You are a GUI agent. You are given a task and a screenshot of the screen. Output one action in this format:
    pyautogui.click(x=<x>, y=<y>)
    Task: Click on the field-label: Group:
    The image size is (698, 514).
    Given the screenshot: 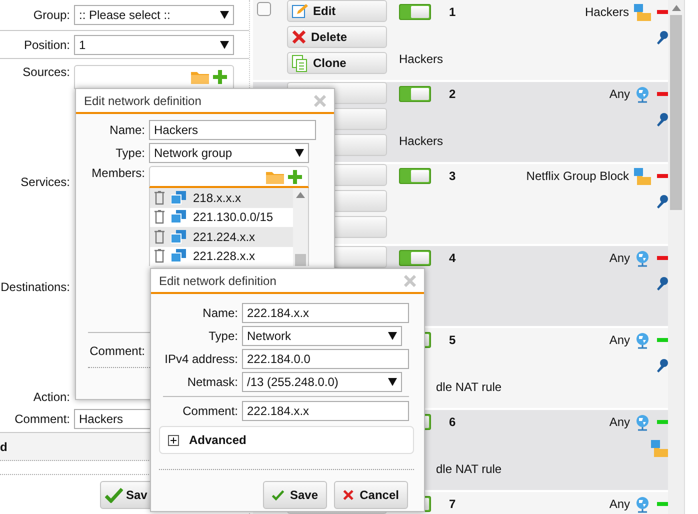 What is the action you would take?
    pyautogui.click(x=51, y=15)
    